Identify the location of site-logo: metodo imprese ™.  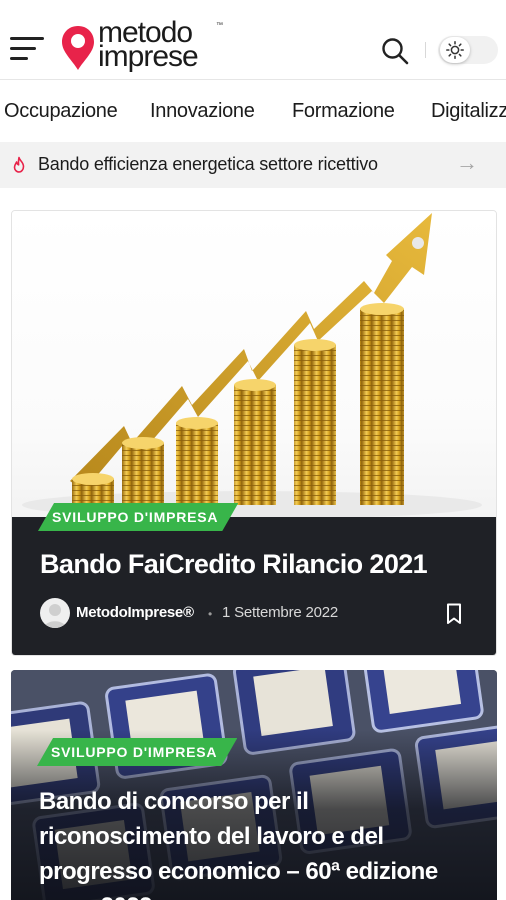
(145, 48).